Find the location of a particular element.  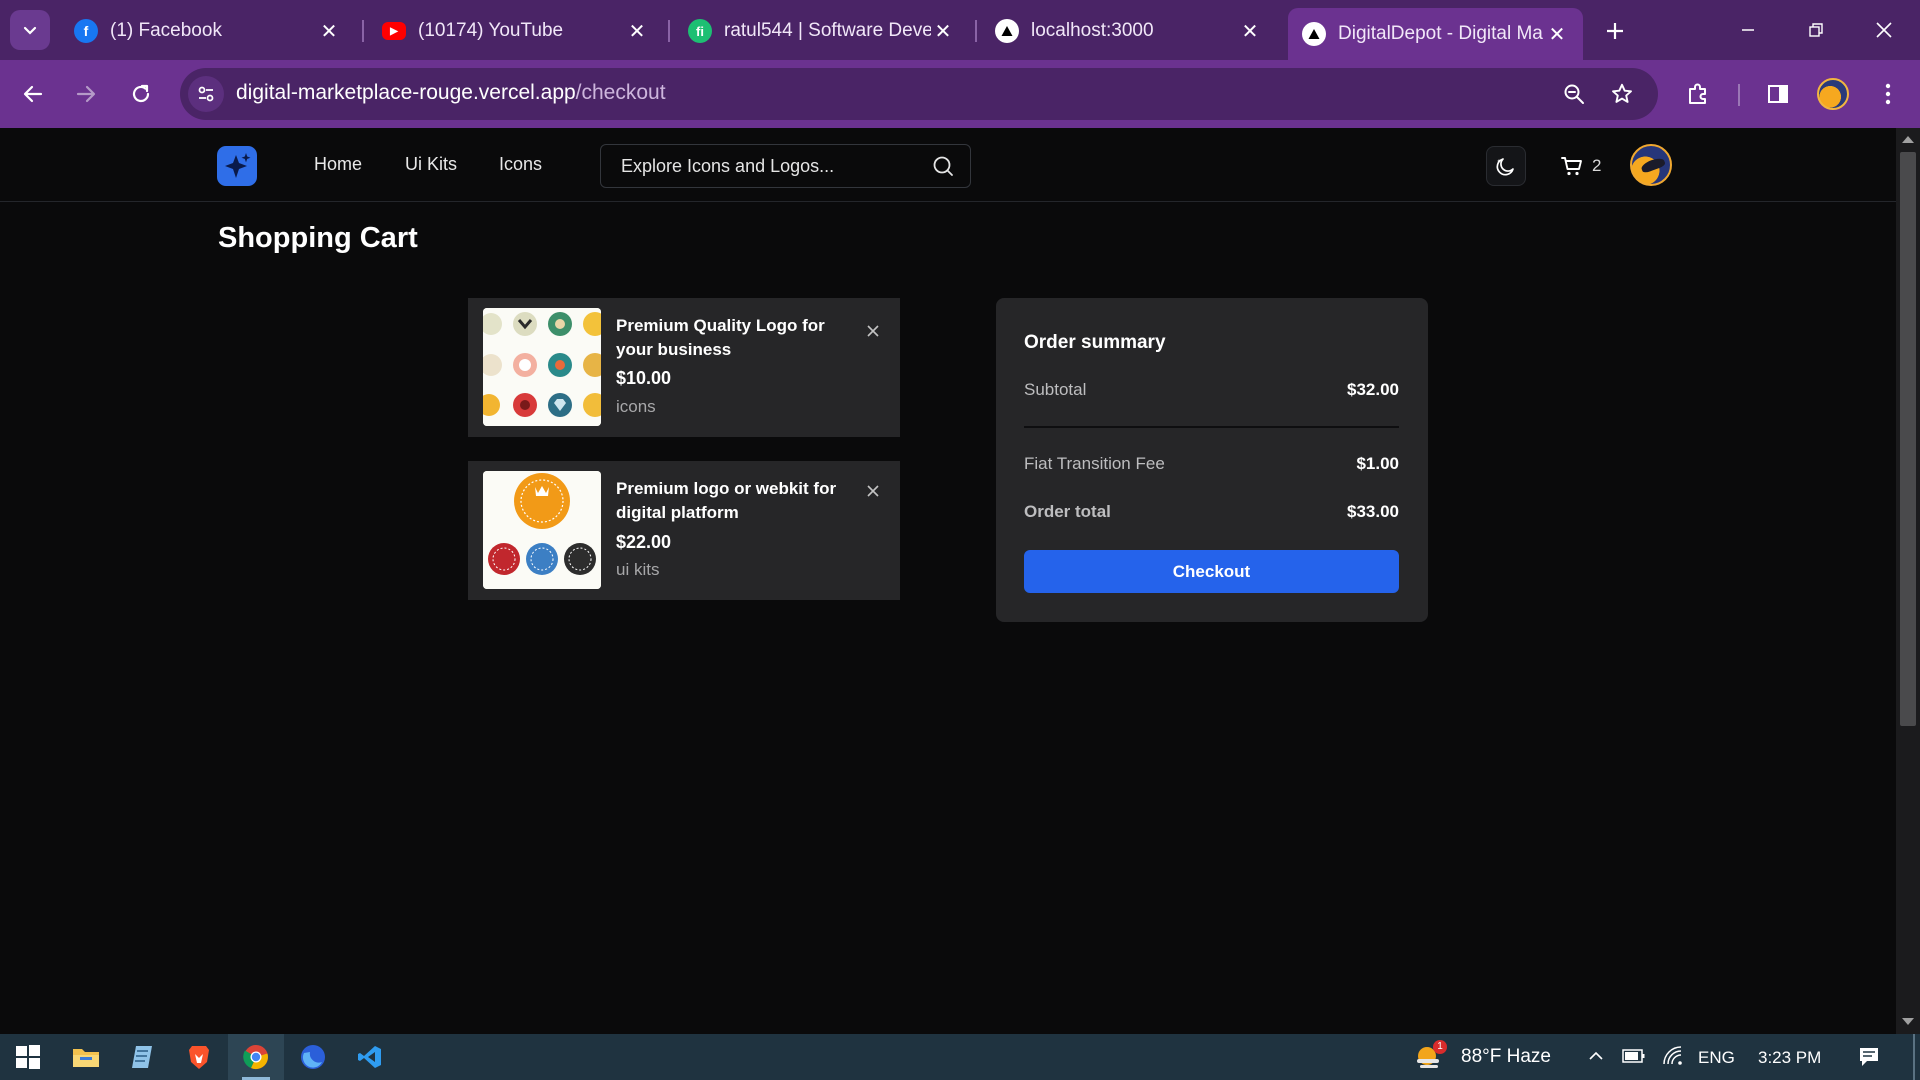

side-panel-button is located at coordinates (1778, 94).